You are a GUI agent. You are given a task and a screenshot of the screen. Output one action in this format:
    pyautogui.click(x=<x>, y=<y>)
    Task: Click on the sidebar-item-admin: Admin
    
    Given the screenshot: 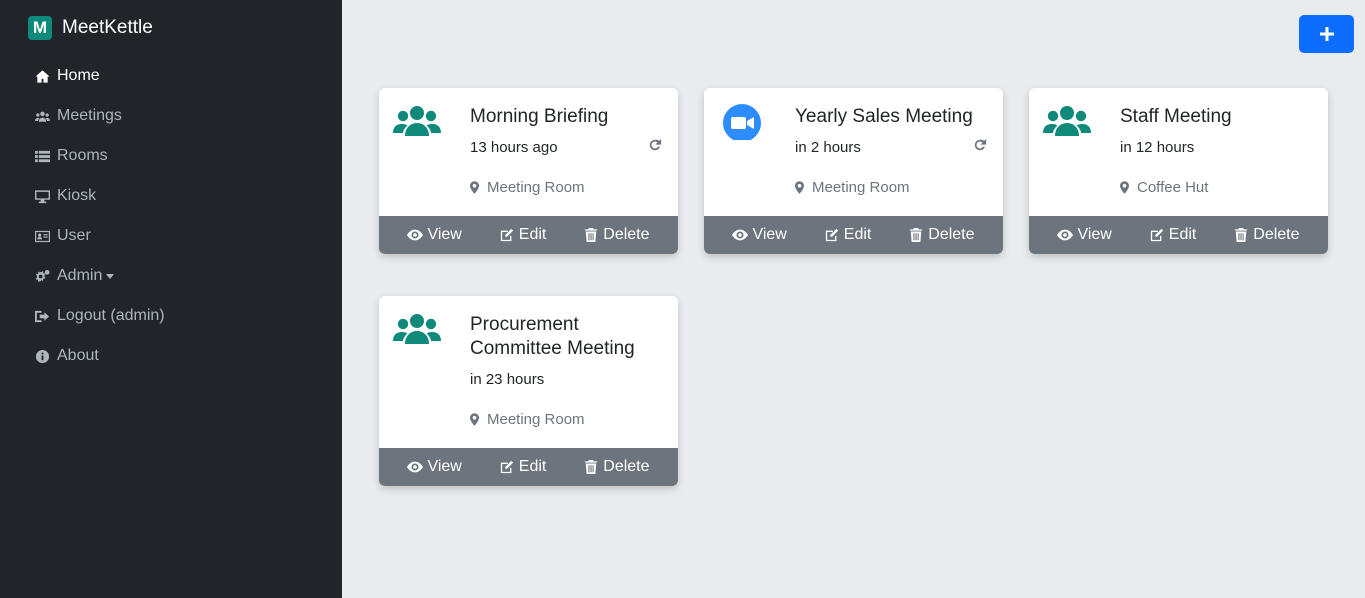 What is the action you would take?
    pyautogui.click(x=99, y=276)
    